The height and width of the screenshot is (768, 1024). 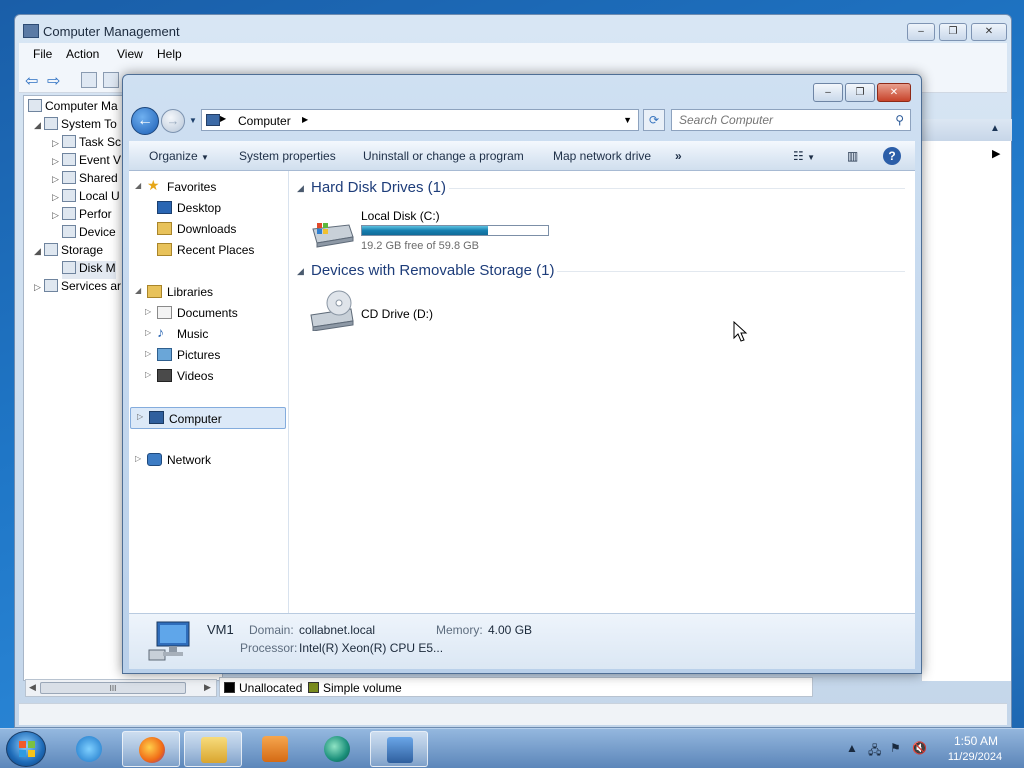 What do you see at coordinates (899, 120) in the screenshot?
I see `search-icon: ⚲` at bounding box center [899, 120].